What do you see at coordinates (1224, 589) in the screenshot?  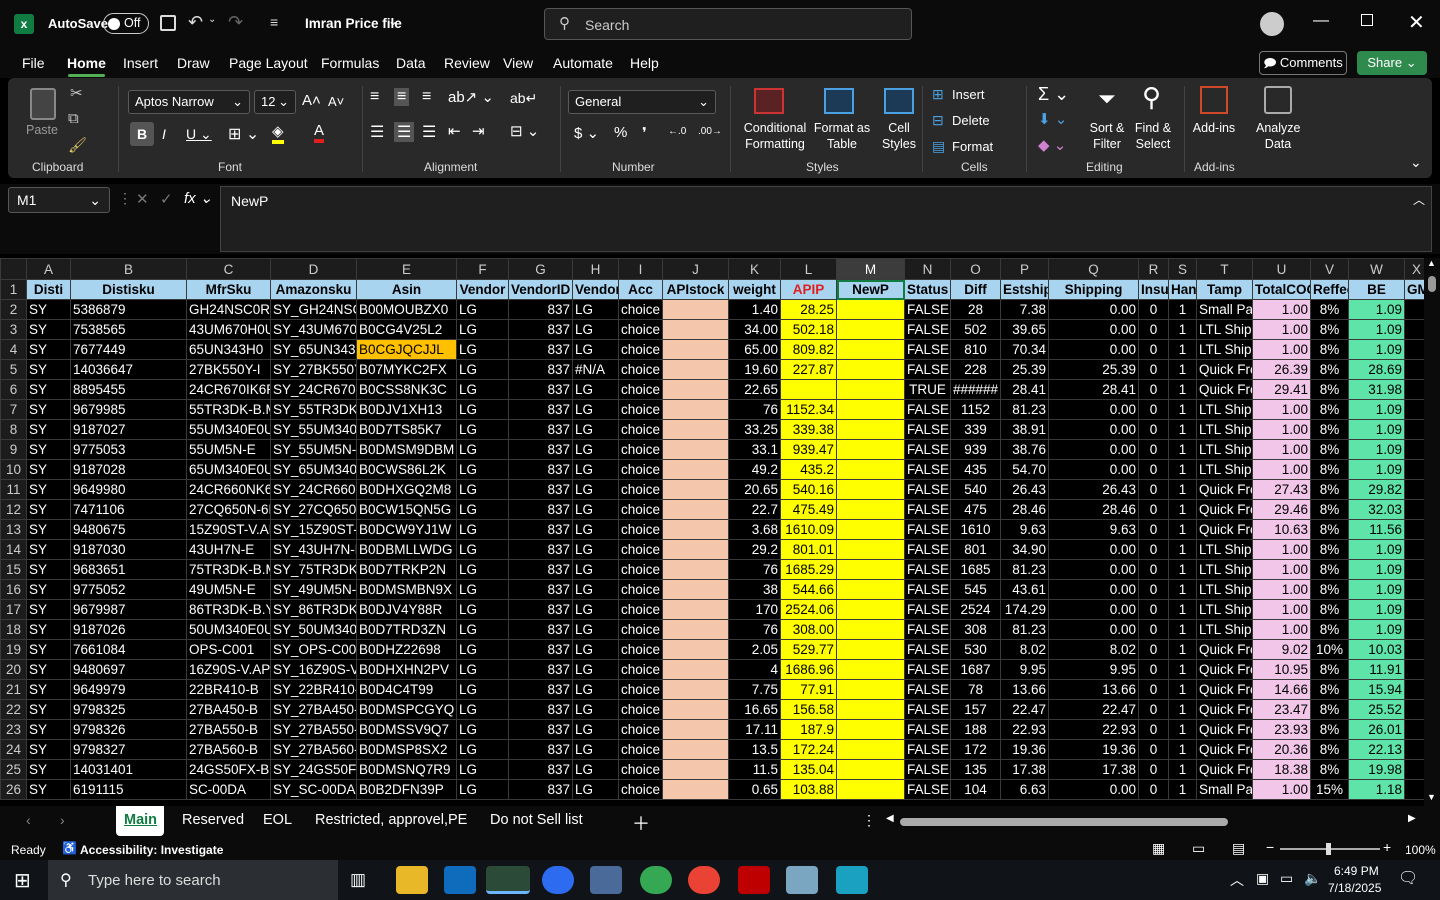 I see `cell: LTL Shipping` at bounding box center [1224, 589].